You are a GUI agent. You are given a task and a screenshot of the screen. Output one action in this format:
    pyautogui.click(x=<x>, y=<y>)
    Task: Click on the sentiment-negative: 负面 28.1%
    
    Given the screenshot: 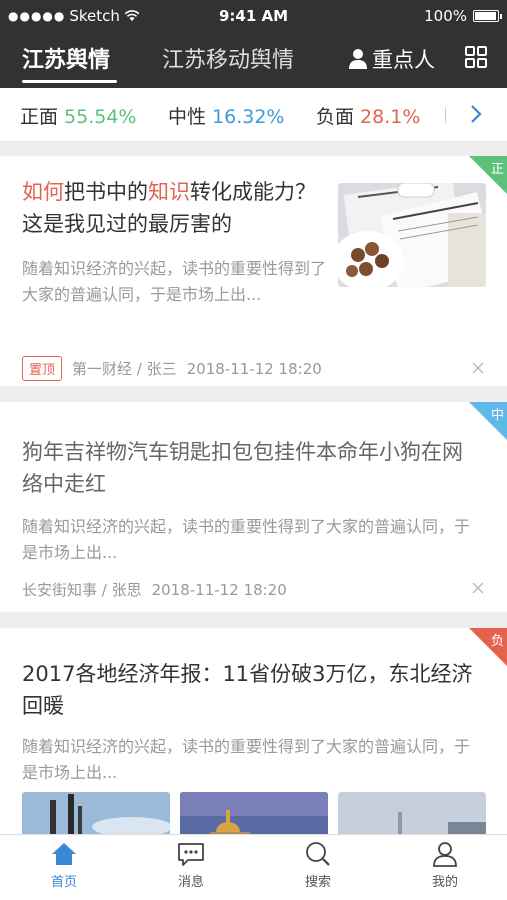 What is the action you would take?
    pyautogui.click(x=368, y=115)
    